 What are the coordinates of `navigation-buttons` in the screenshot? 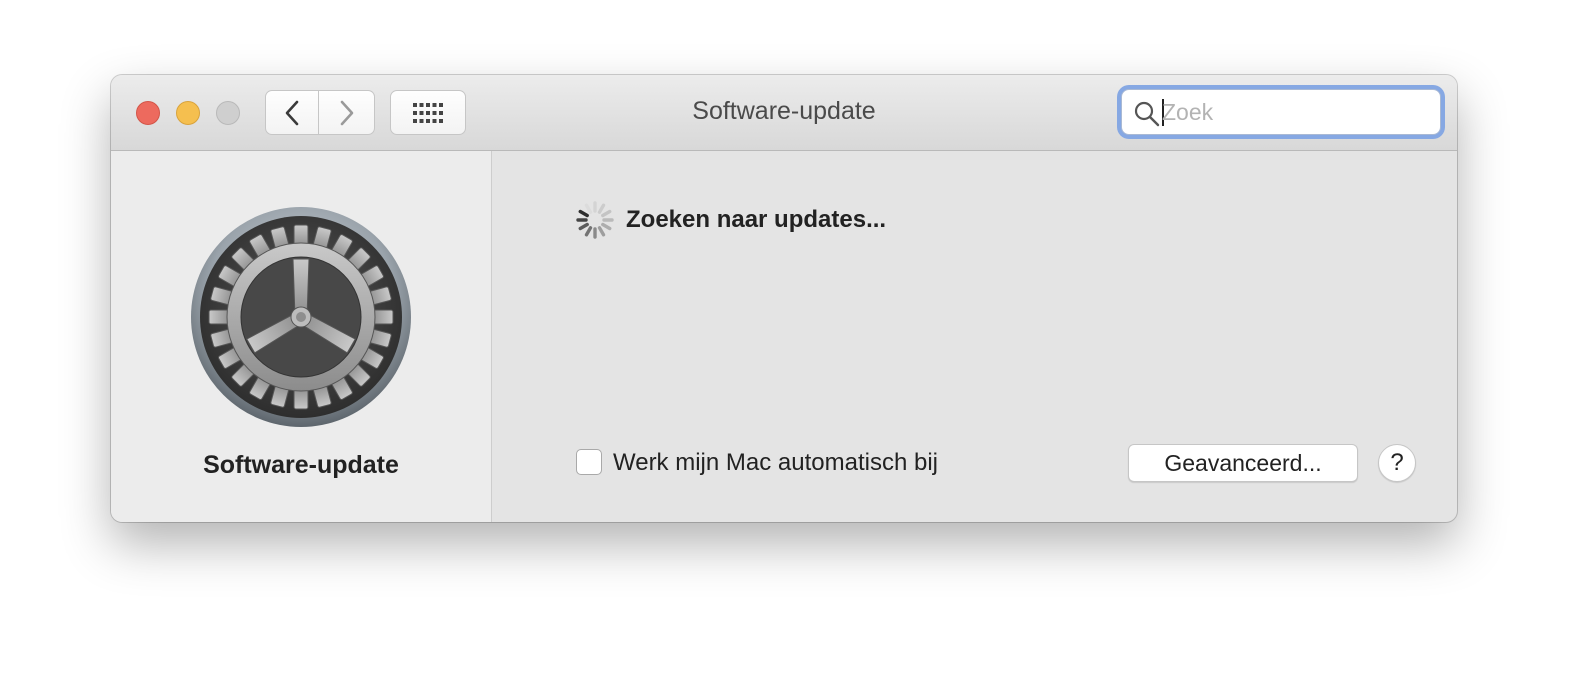 It's located at (320, 112).